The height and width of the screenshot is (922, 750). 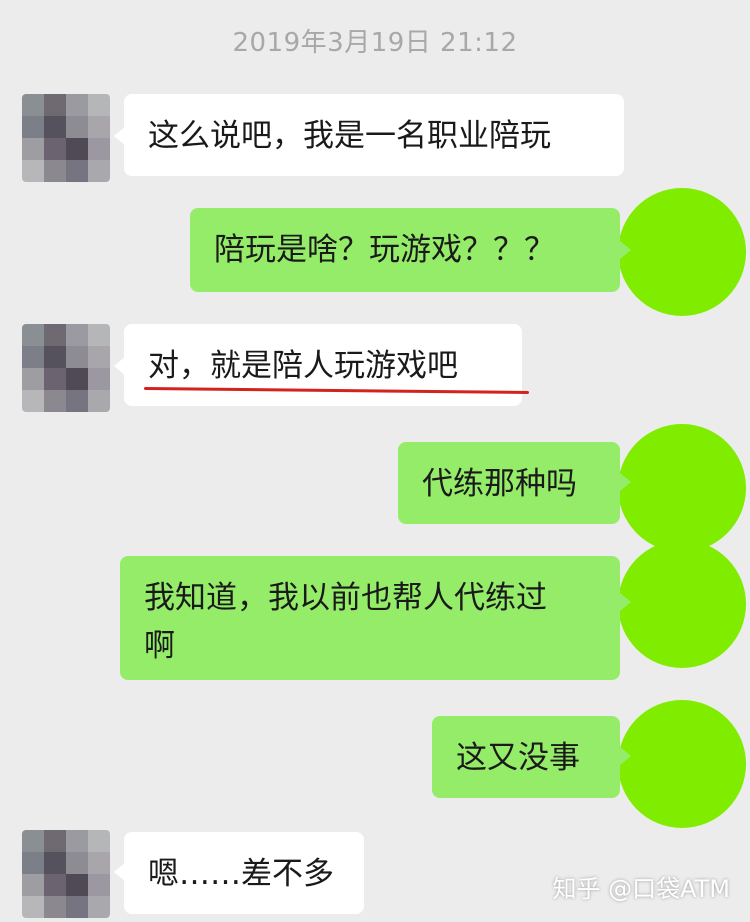 I want to click on message-bubble-incoming: 这么说吧，我是一名职业陪玩, so click(x=374, y=135).